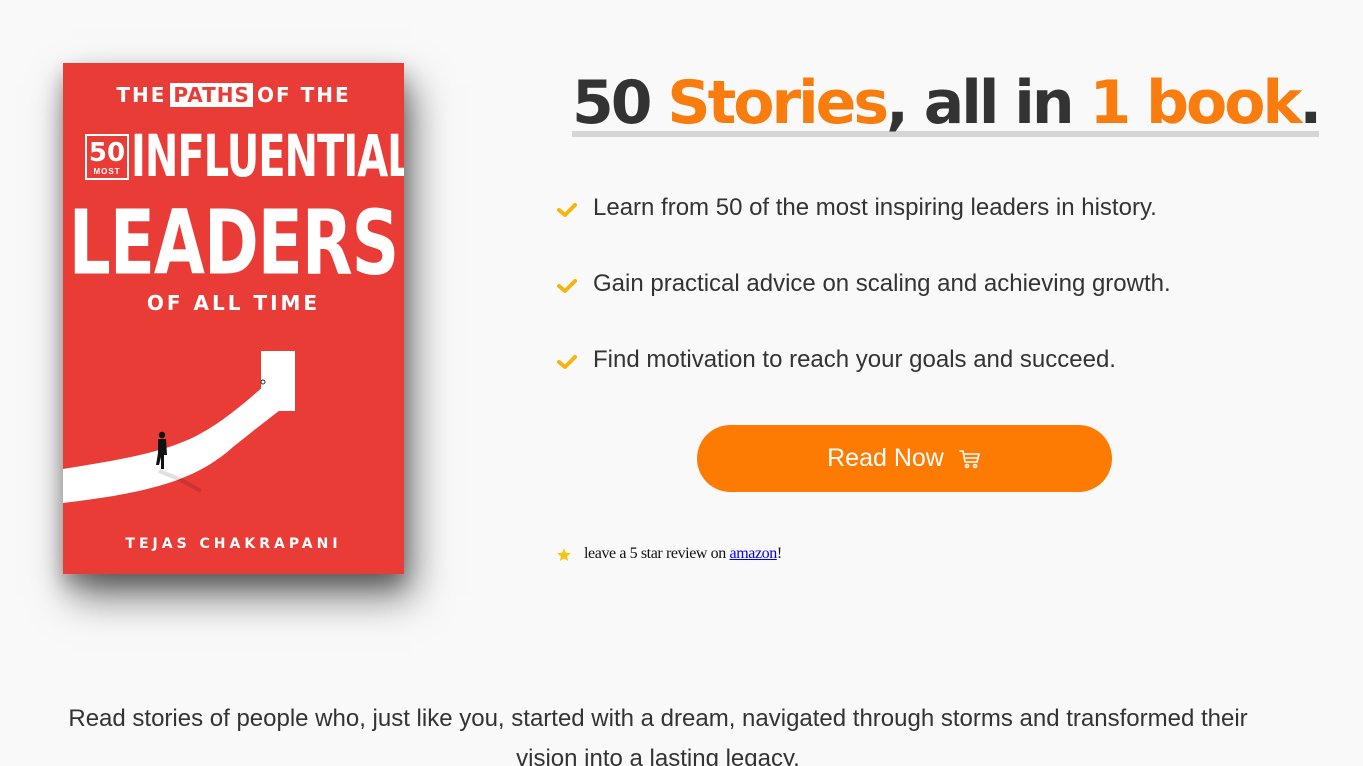  Describe the element at coordinates (988, 103) in the screenshot. I see `headline-middle: , all in` at that location.